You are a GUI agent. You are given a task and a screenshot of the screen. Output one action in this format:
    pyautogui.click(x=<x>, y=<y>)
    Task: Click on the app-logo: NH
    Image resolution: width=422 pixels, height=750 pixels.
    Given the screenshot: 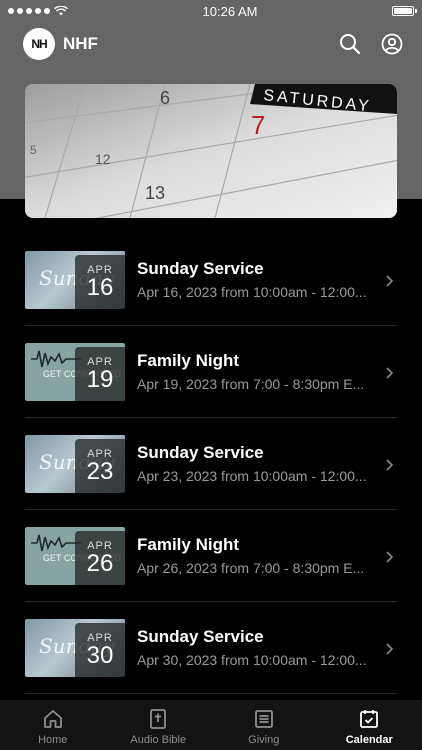 What is the action you would take?
    pyautogui.click(x=39, y=44)
    